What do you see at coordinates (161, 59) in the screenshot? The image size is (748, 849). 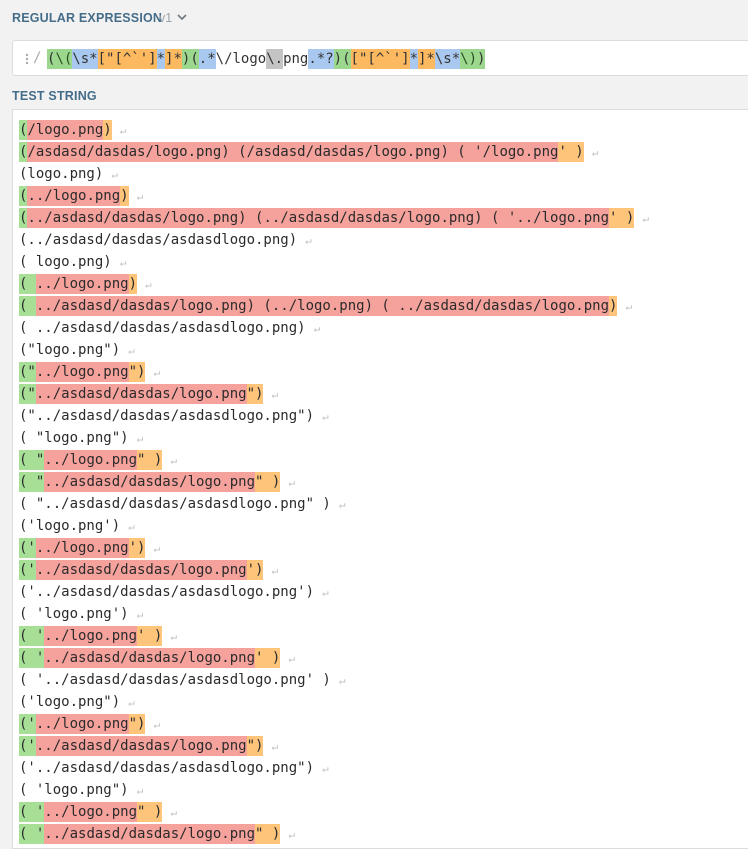 I see `regex-token: *` at bounding box center [161, 59].